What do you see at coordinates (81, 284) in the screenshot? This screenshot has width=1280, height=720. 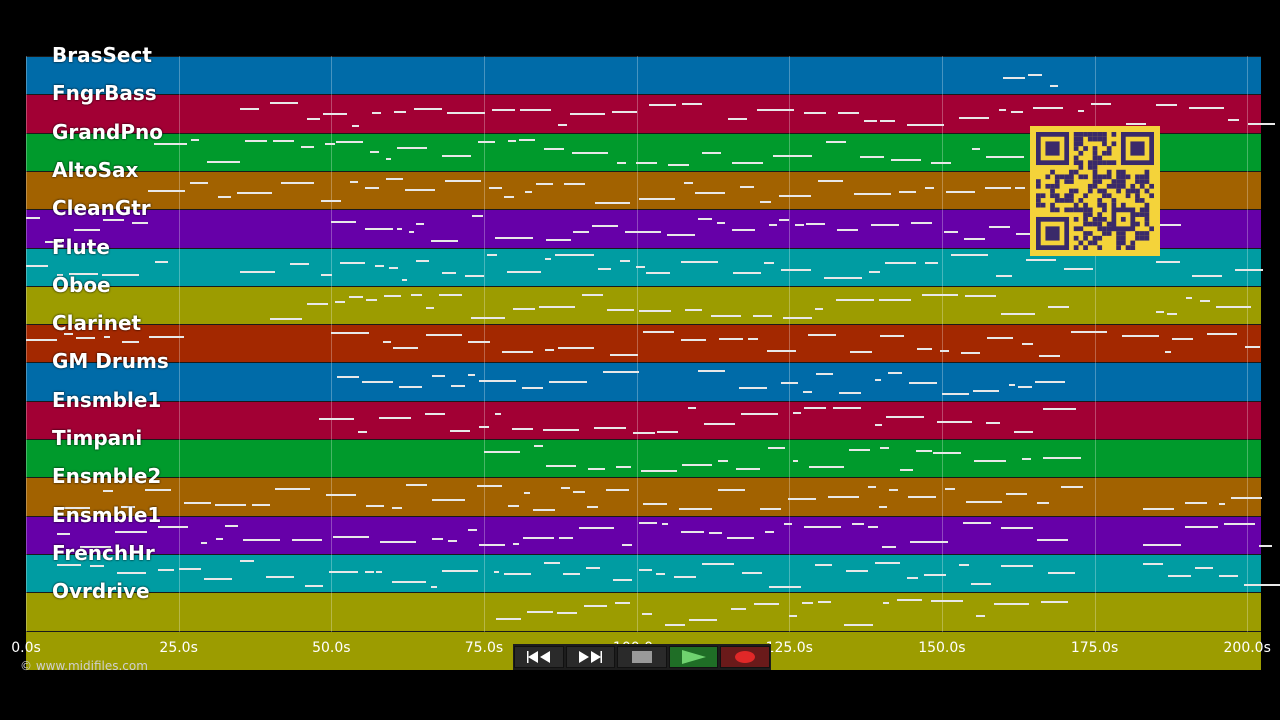 I see `track-label: Oboe` at bounding box center [81, 284].